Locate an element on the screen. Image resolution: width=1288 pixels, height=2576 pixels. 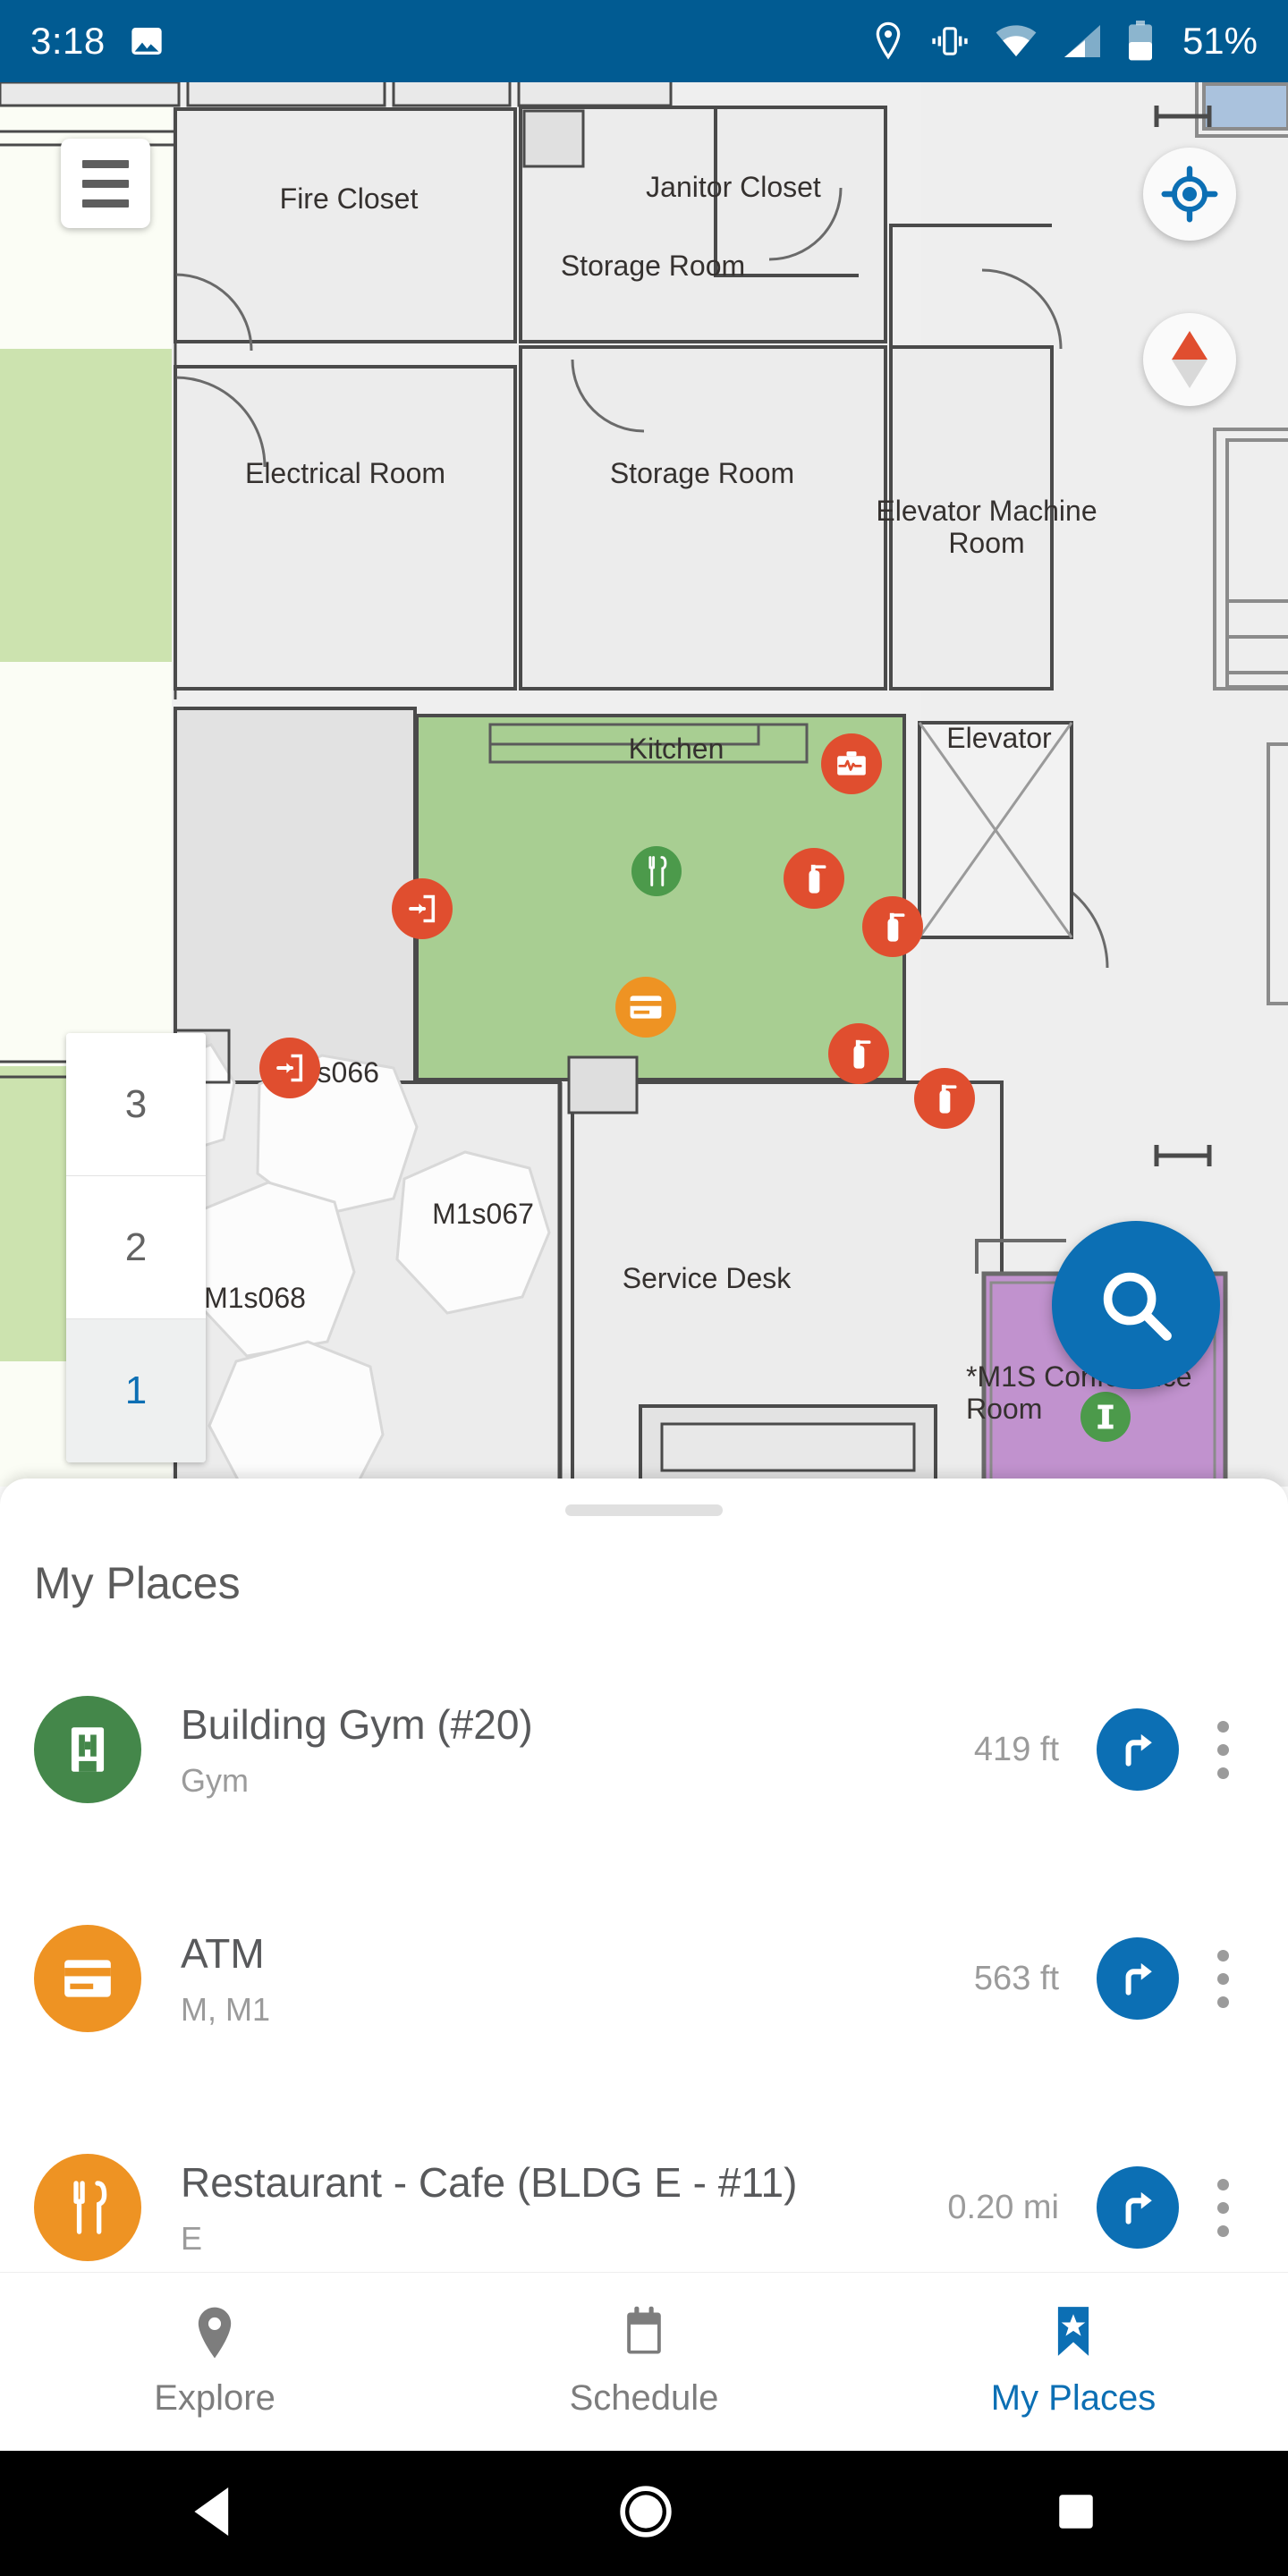
location-icon is located at coordinates (888, 40).